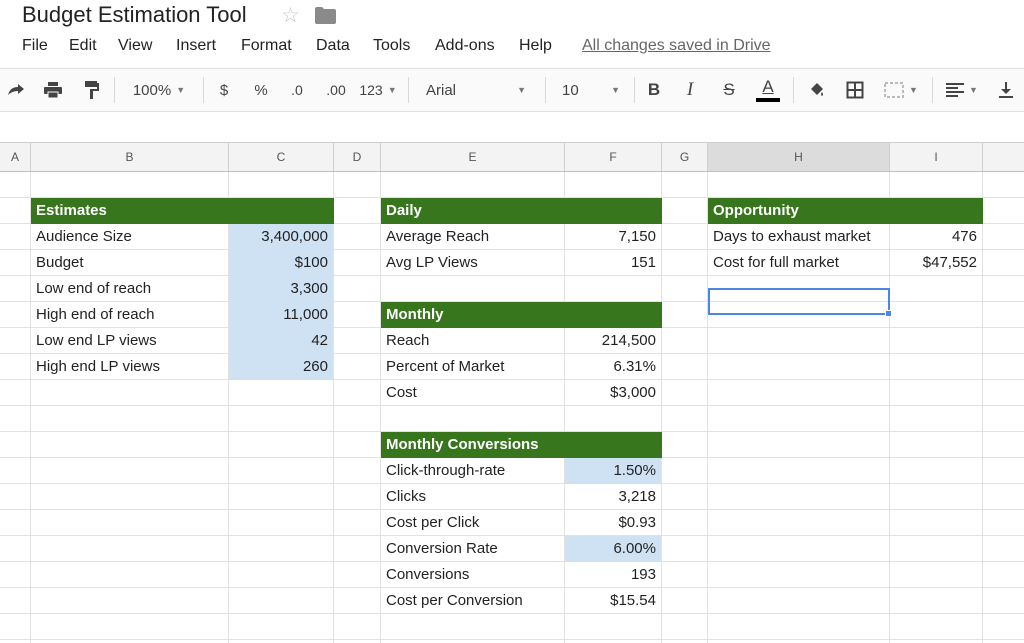 The height and width of the screenshot is (643, 1024). I want to click on conversions-value: 193, so click(613, 575).